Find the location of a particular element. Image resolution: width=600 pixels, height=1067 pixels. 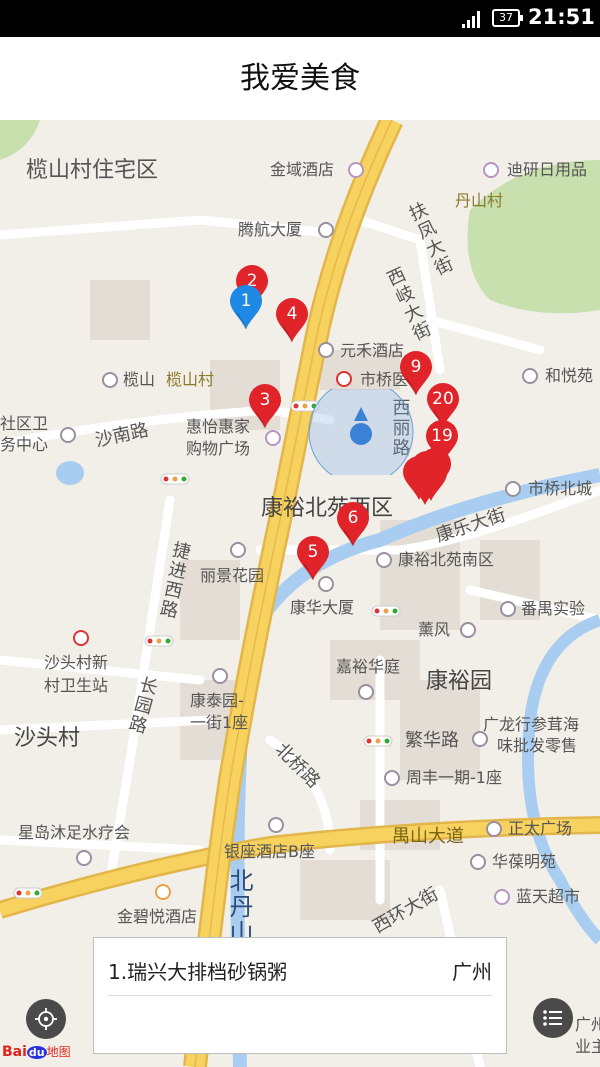

road-label: 禺山大道 is located at coordinates (428, 836).